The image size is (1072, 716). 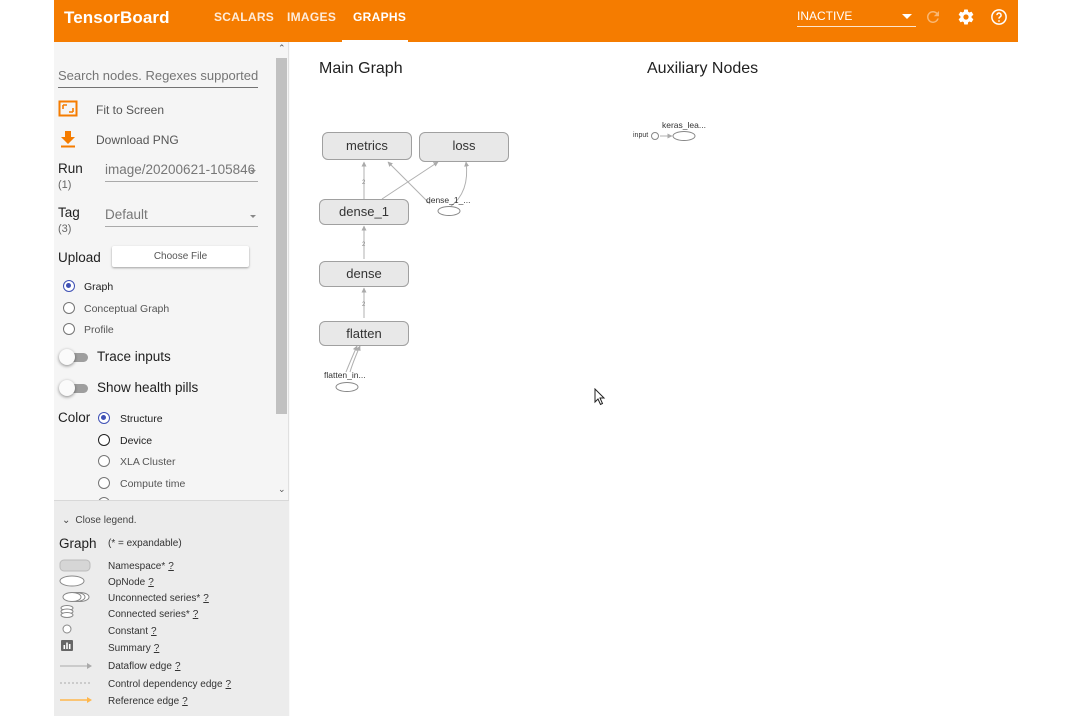 I want to click on run-select: image/20200621-105846, so click(x=181, y=172).